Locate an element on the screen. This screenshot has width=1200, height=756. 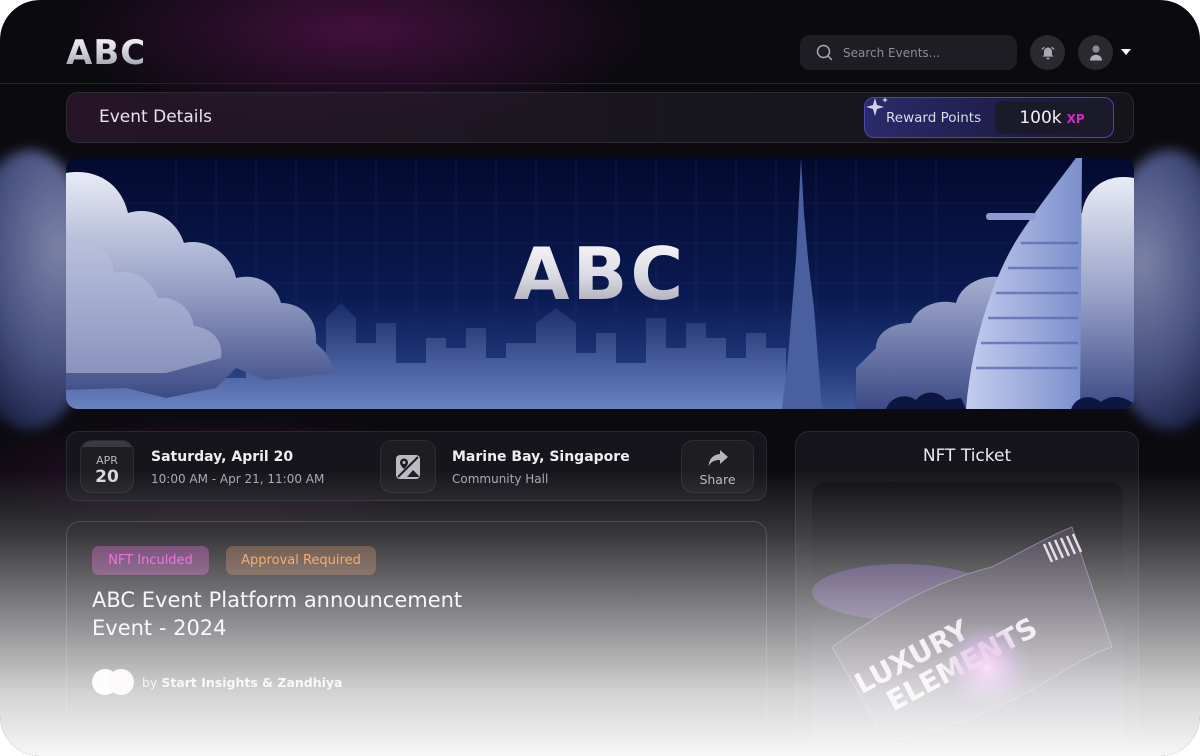
search-bar is located at coordinates (908, 52).